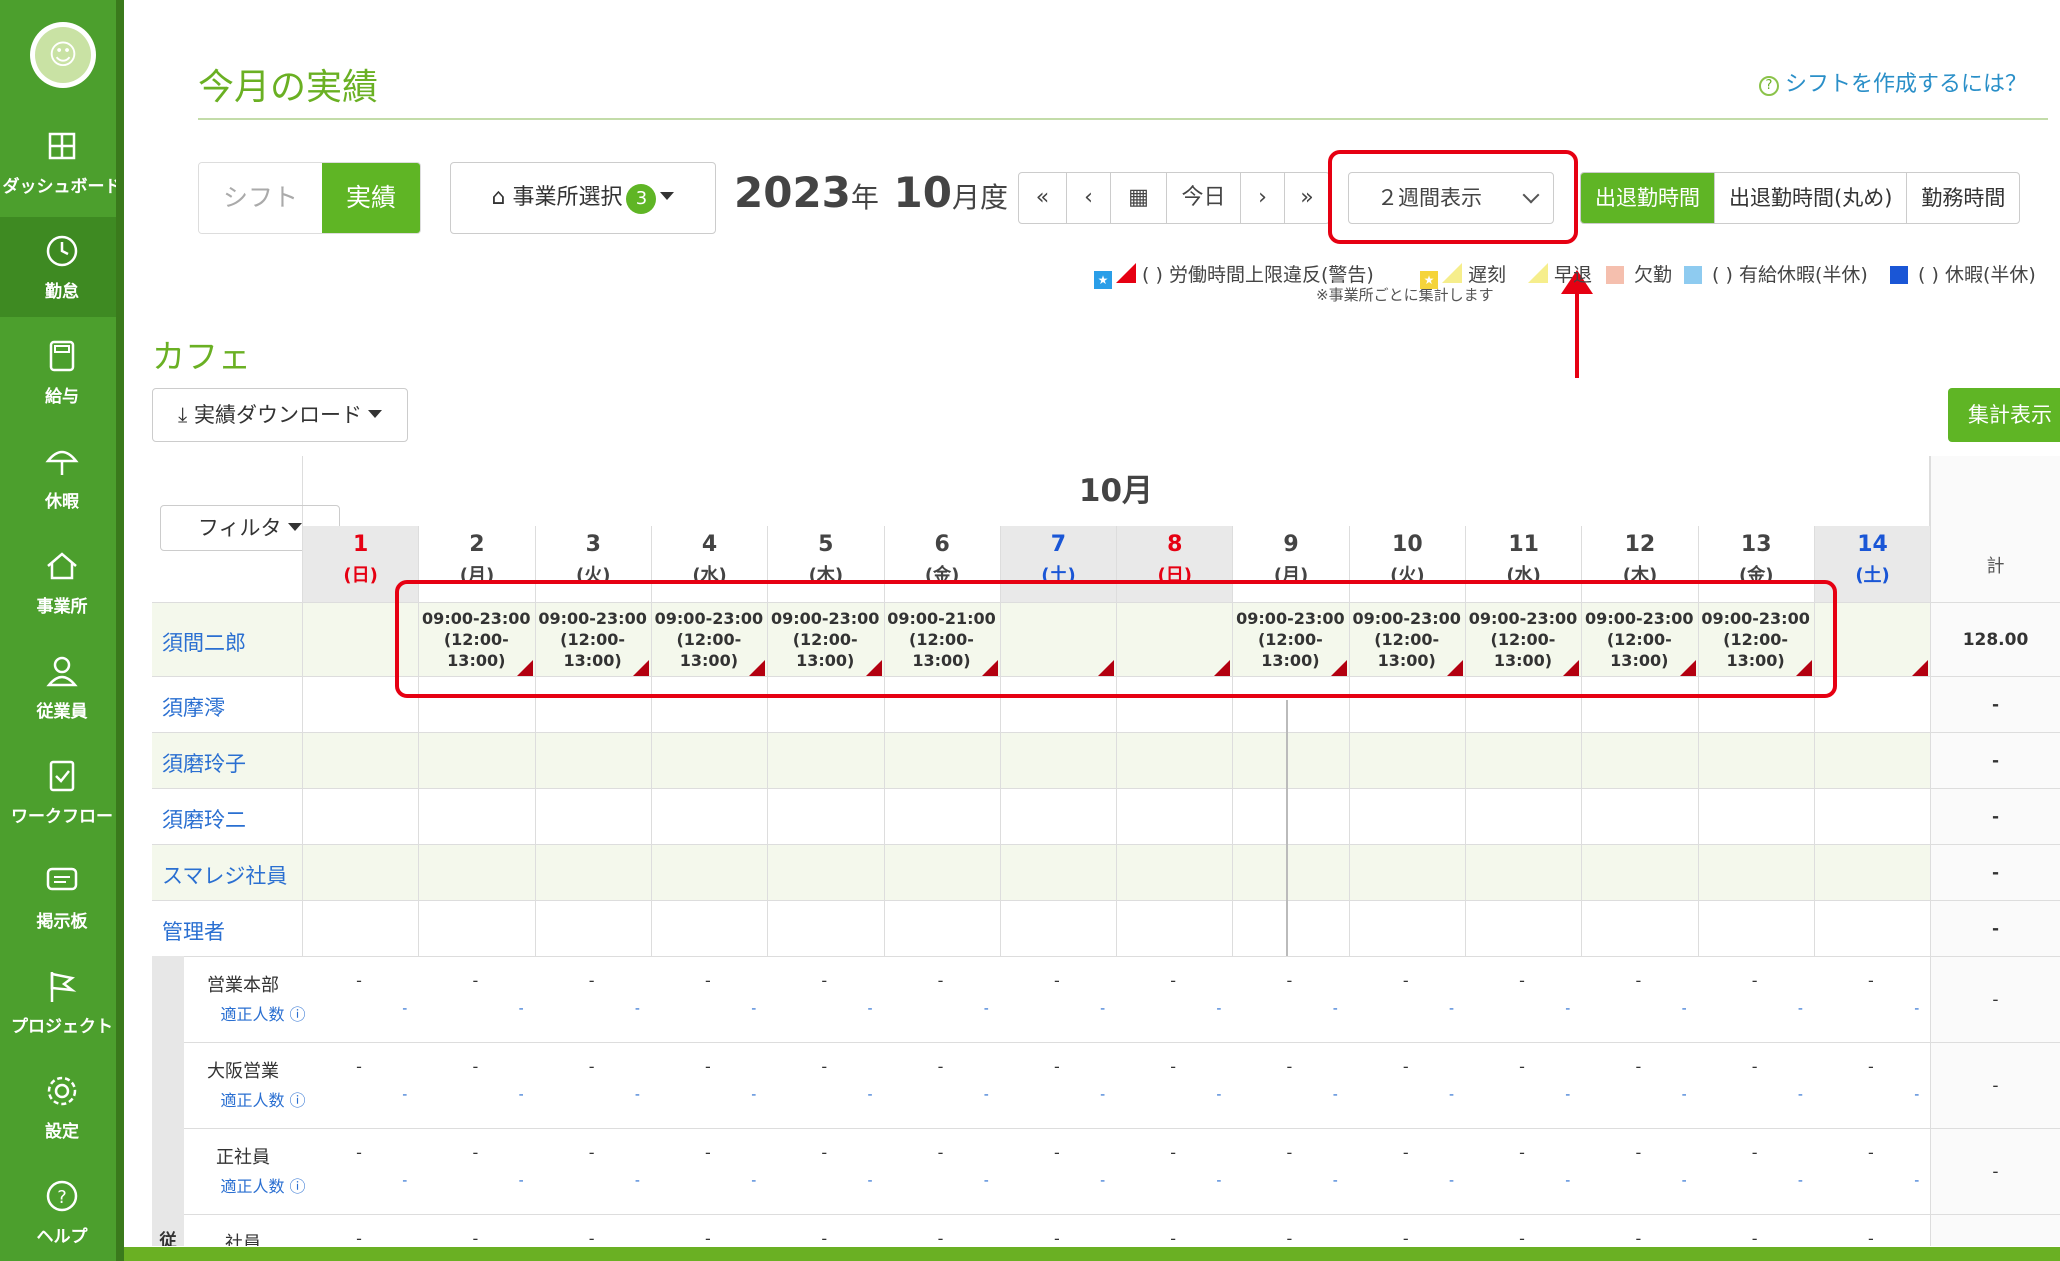 The width and height of the screenshot is (2060, 1261). What do you see at coordinates (120, 630) in the screenshot?
I see `sidebar-scrollbar` at bounding box center [120, 630].